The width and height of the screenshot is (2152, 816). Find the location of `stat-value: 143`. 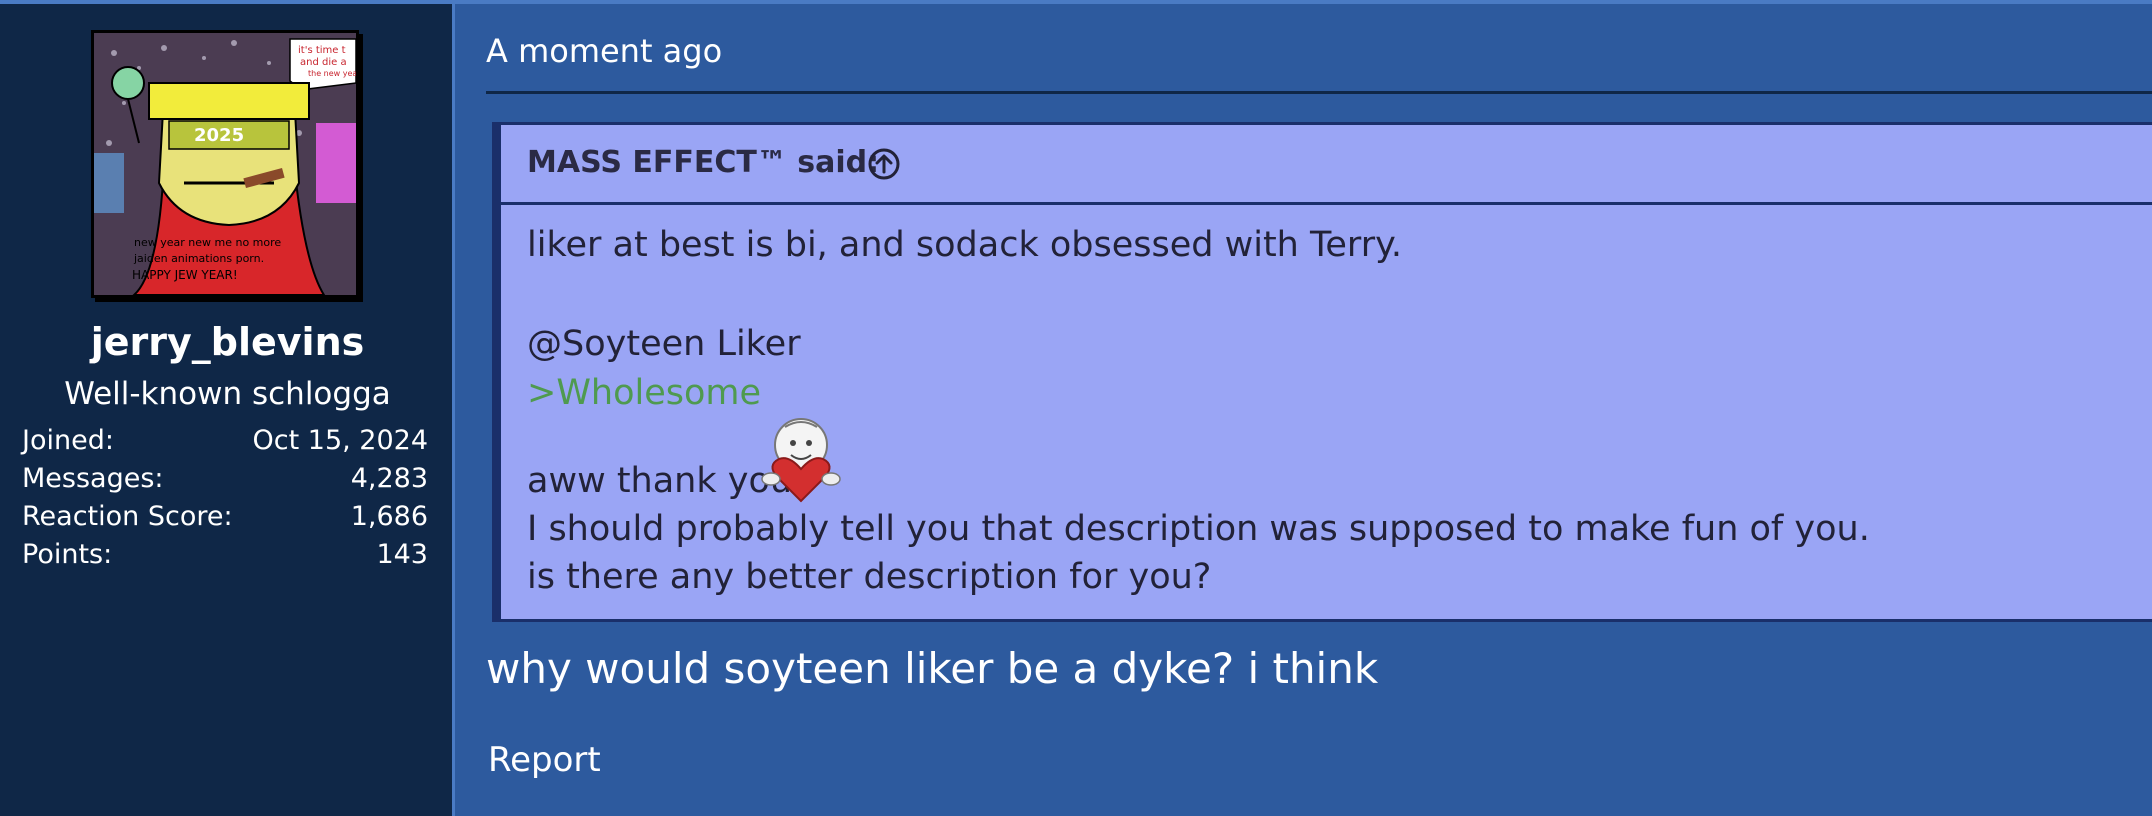

stat-value: 143 is located at coordinates (402, 554).